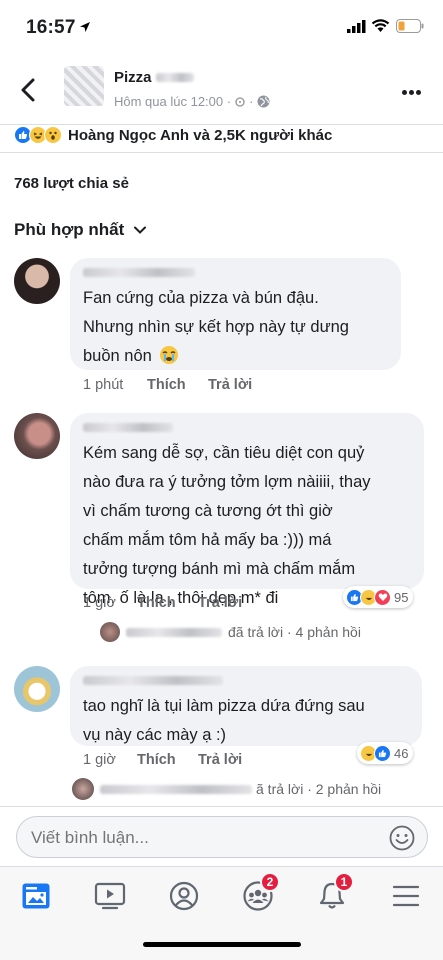  Describe the element at coordinates (270, 882) in the screenshot. I see `groups-badge: 2` at that location.